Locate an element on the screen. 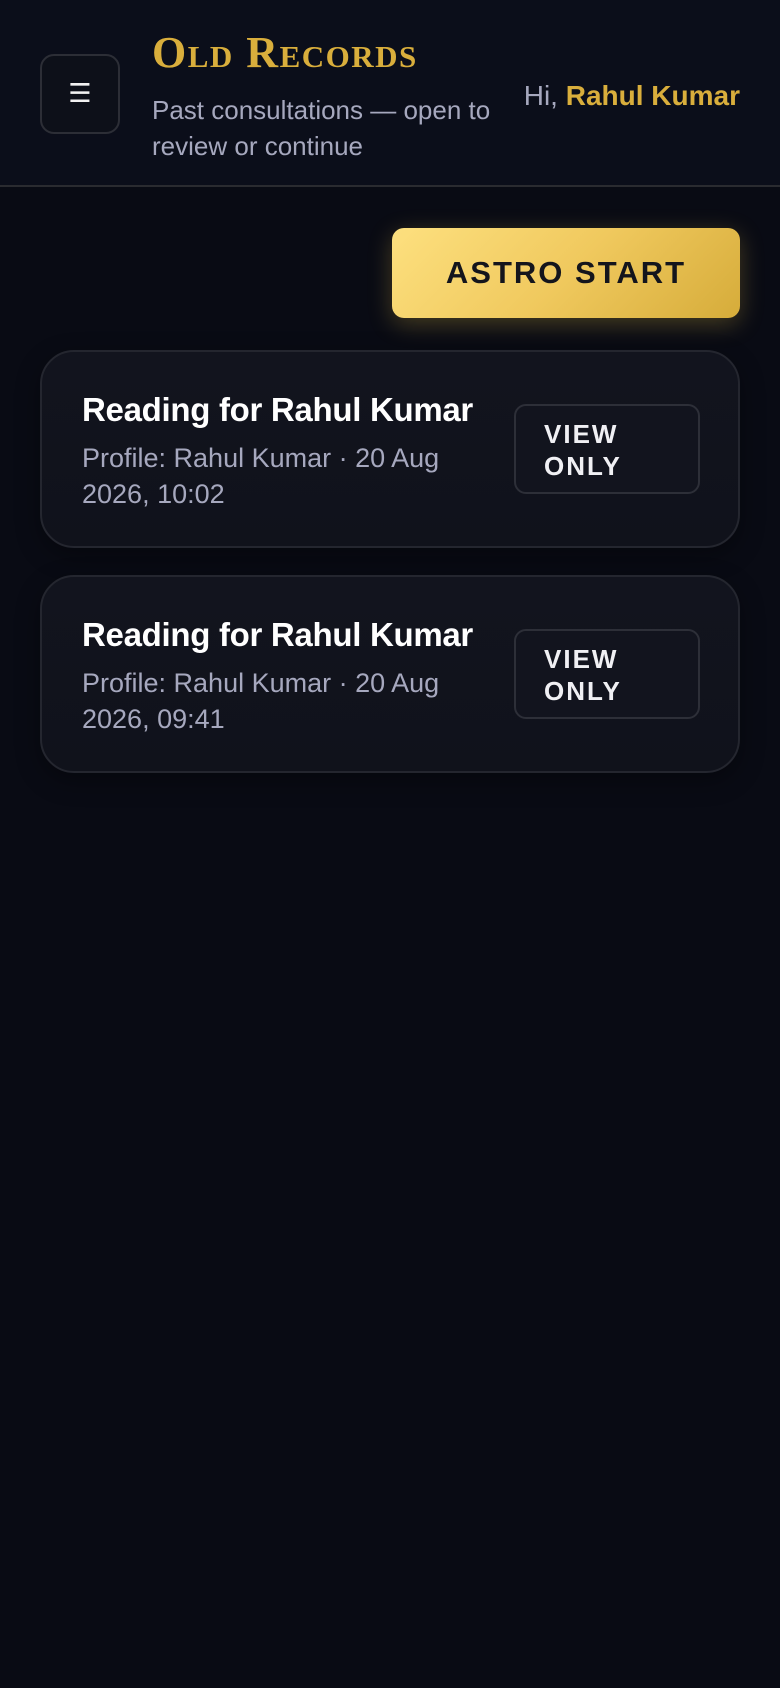 The width and height of the screenshot is (780, 1688). menu-button: ☰ is located at coordinates (80, 94).